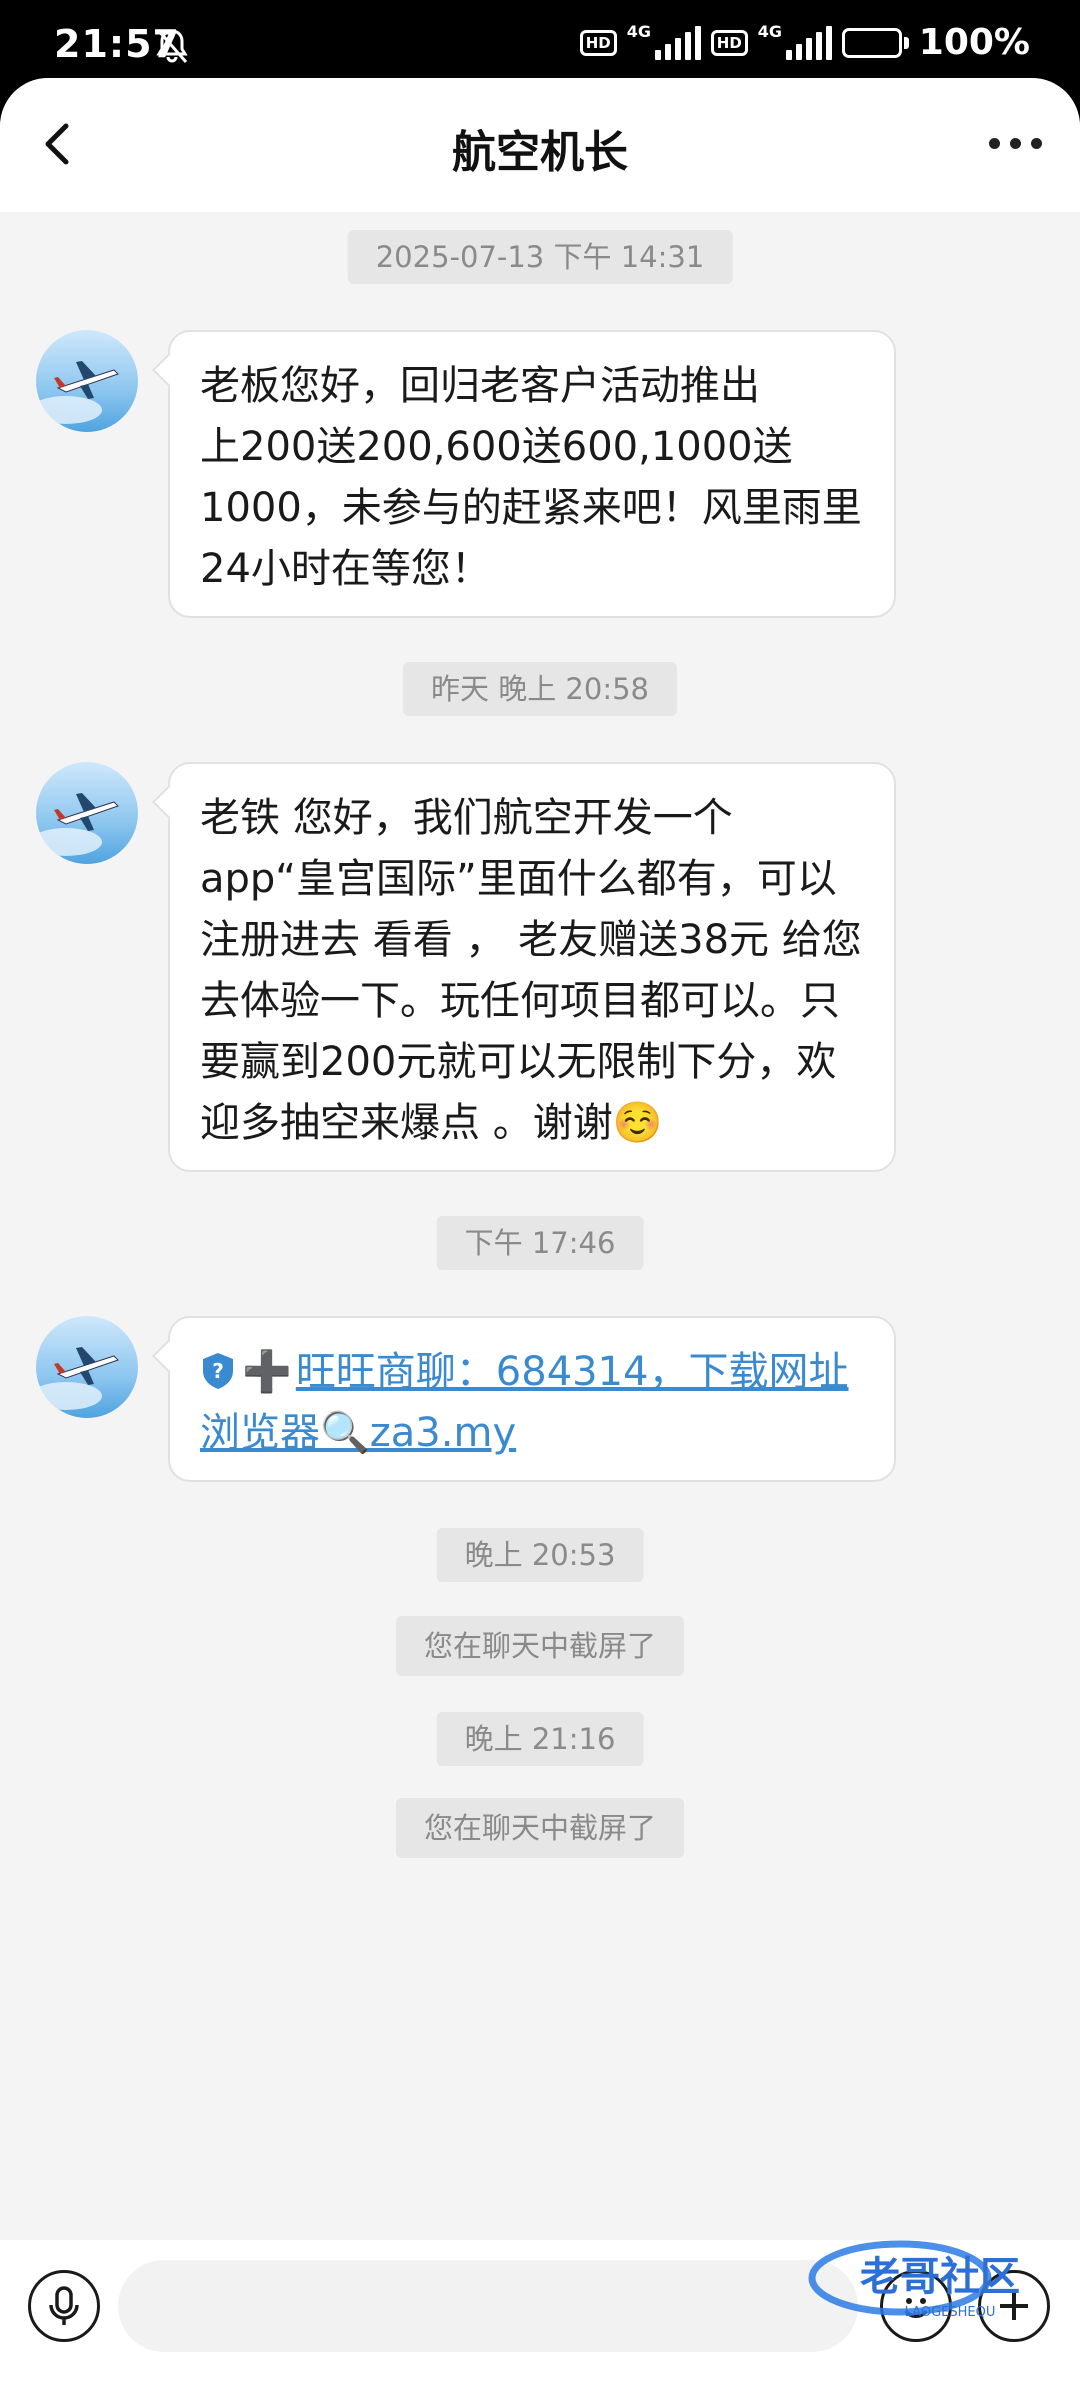 This screenshot has height=2400, width=1080. I want to click on watermark-subtext: LAOGESHEQU, so click(950, 2312).